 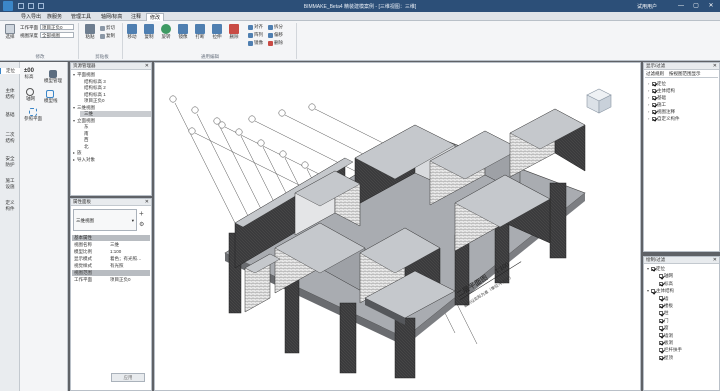 What do you see at coordinates (10, 206) in the screenshot?
I see `category-custom-components: 定义构件` at bounding box center [10, 206].